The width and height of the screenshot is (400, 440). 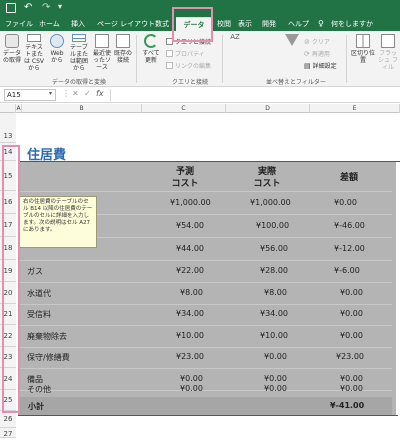 What do you see at coordinates (190, 202) in the screenshot?
I see `forecast-cost-cell: ¥1,000.00` at bounding box center [190, 202].